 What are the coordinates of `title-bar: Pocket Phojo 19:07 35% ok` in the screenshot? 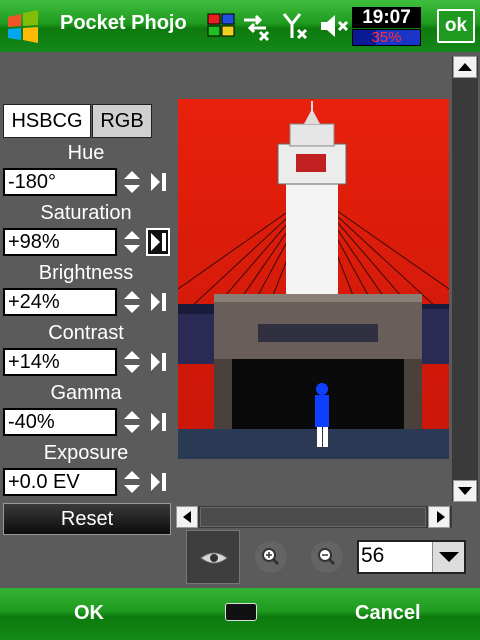 It's located at (240, 26).